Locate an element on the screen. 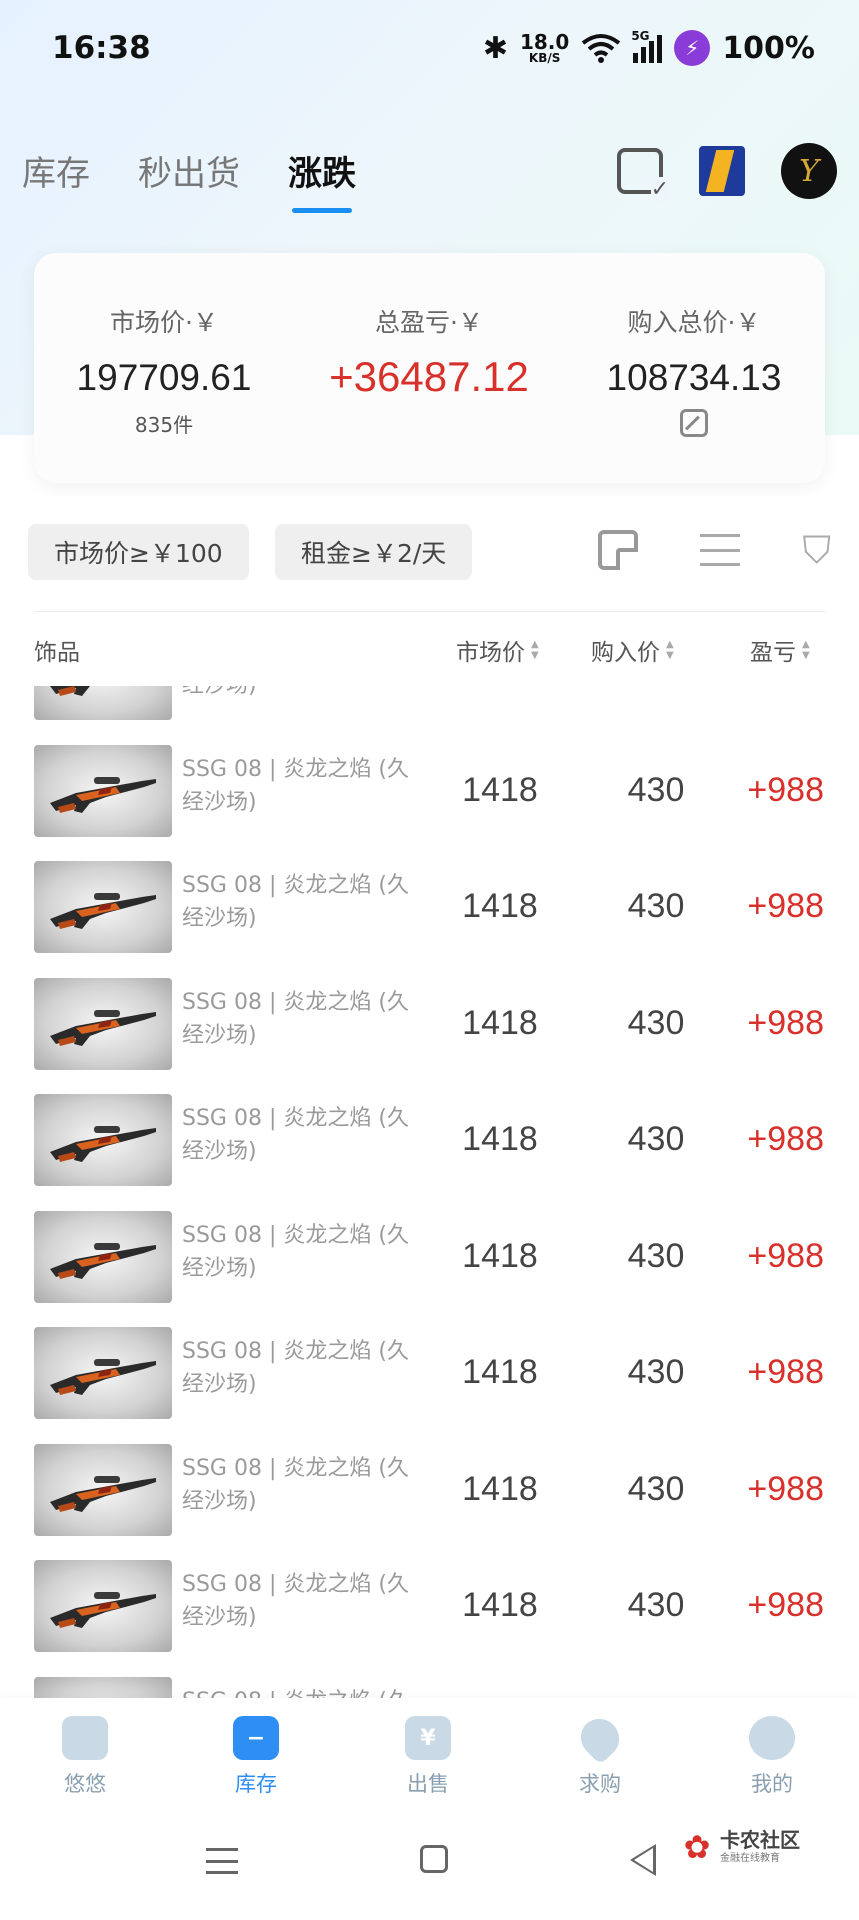  network-speed-value: 18.0 is located at coordinates (544, 42).